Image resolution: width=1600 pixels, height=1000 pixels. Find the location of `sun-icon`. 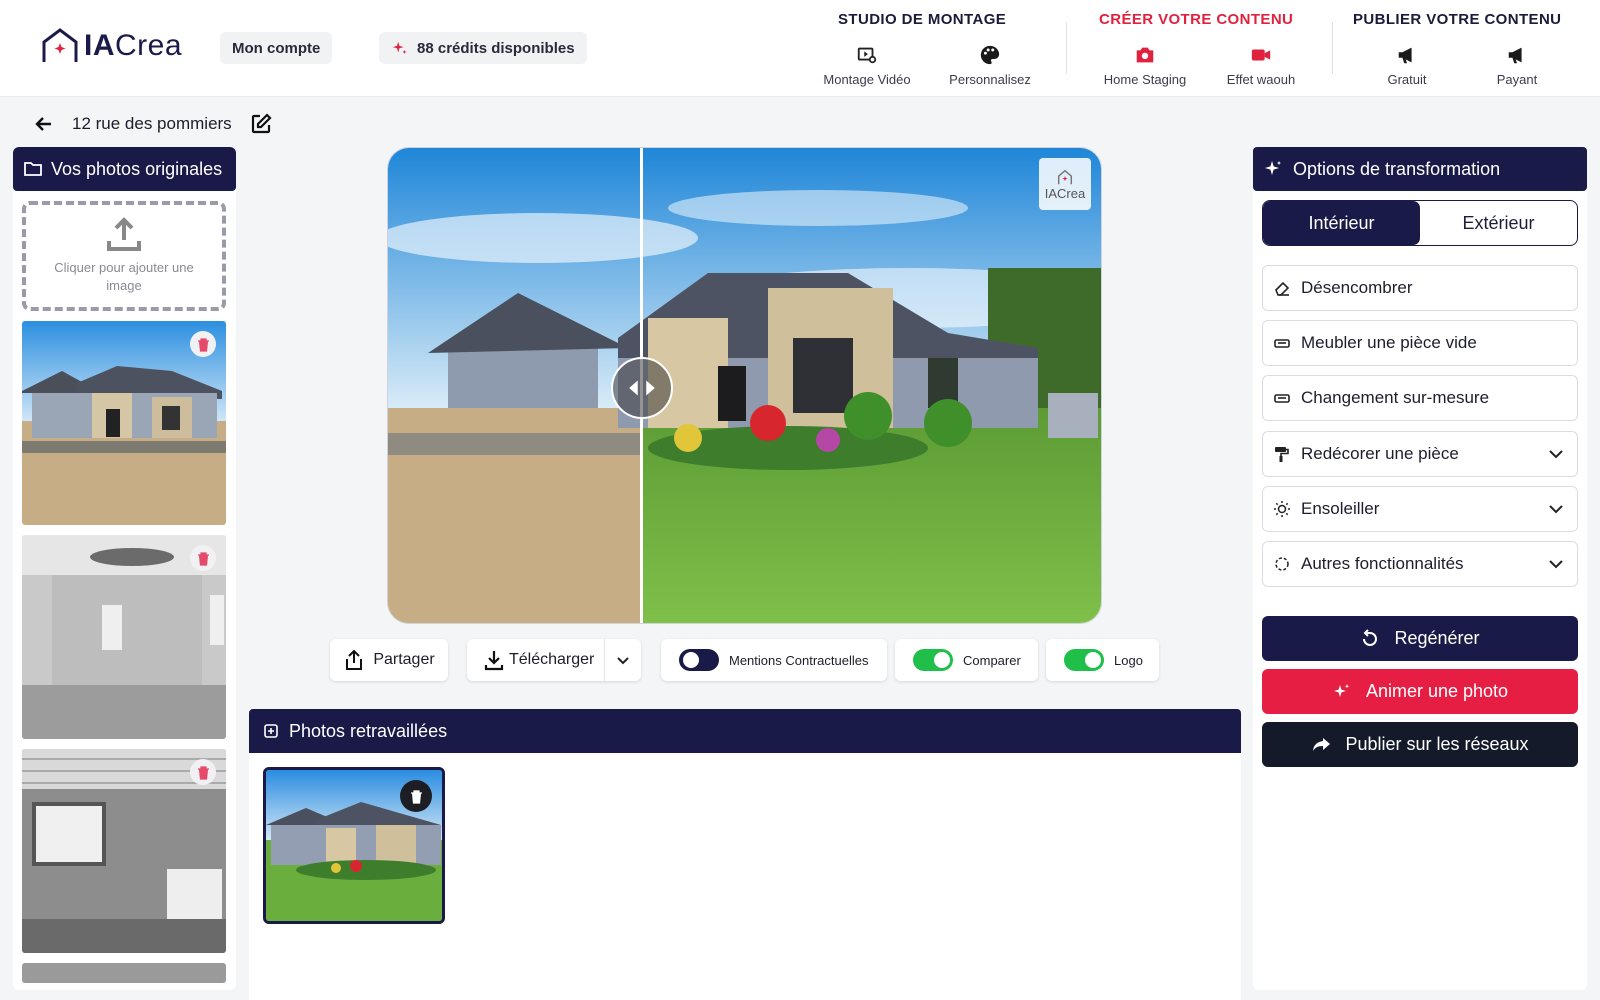

sun-icon is located at coordinates (1282, 509).